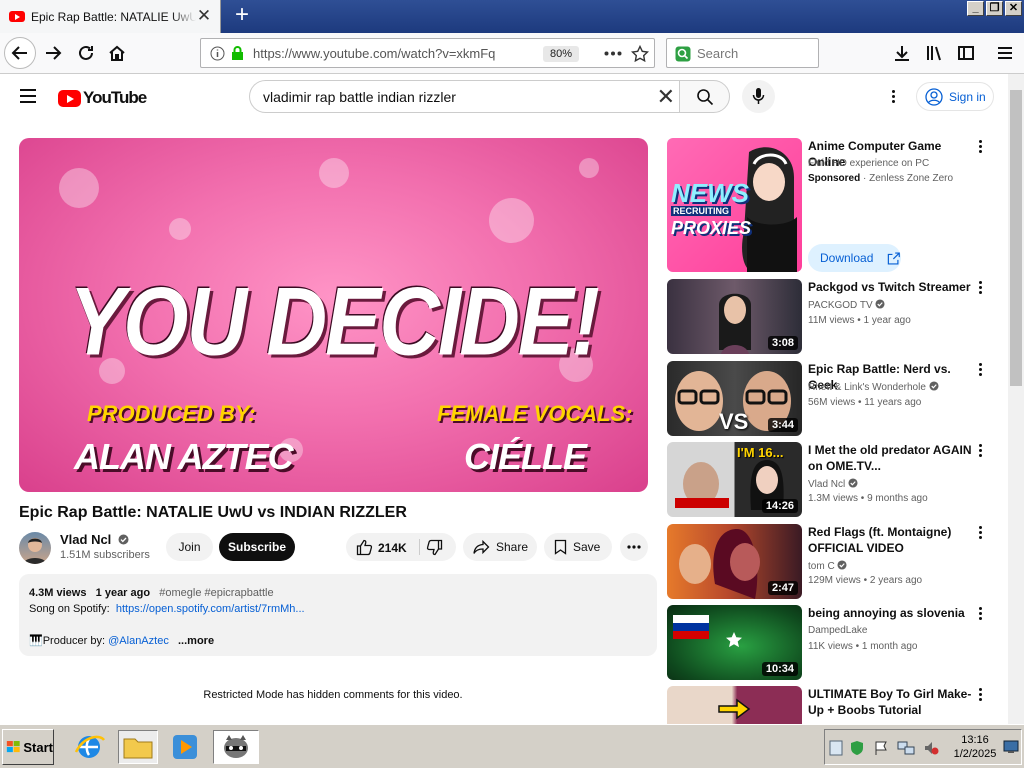 This screenshot has width=1024, height=768. What do you see at coordinates (734, 205) in the screenshot?
I see `ad-thumbnail: NEWS RECRUITING PROXIES` at bounding box center [734, 205].